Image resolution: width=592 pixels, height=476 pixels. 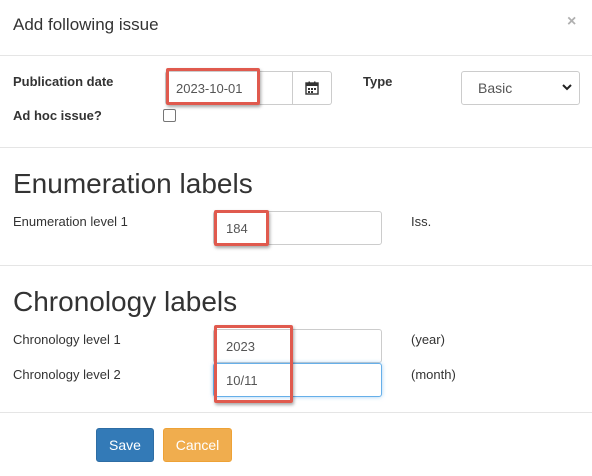 What do you see at coordinates (237, 228) in the screenshot?
I see `enumeration-level1-value: 184` at bounding box center [237, 228].